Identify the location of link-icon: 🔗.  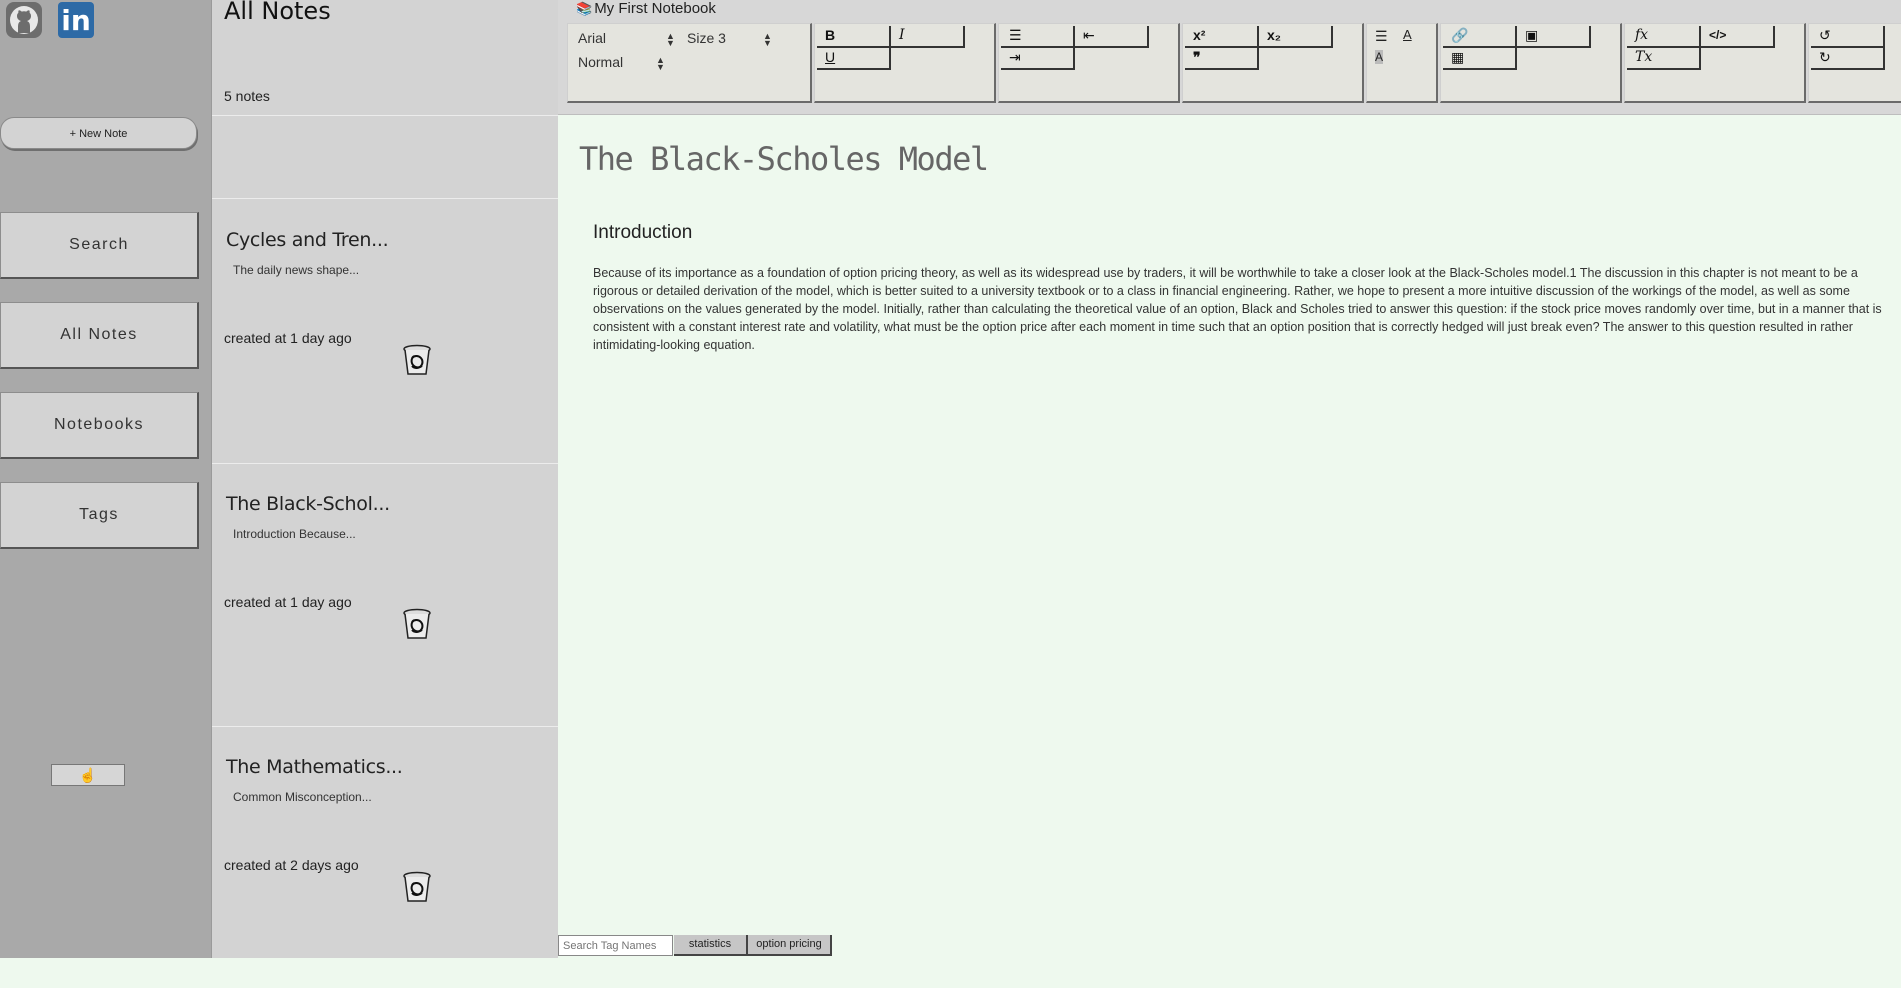
(1460, 35).